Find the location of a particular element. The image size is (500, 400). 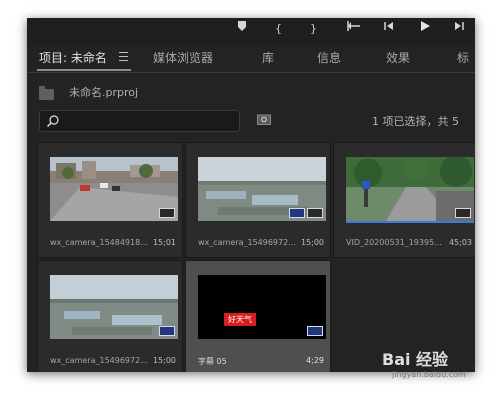

media-item: VID_20200531_19395... 45;03 is located at coordinates (404, 200).